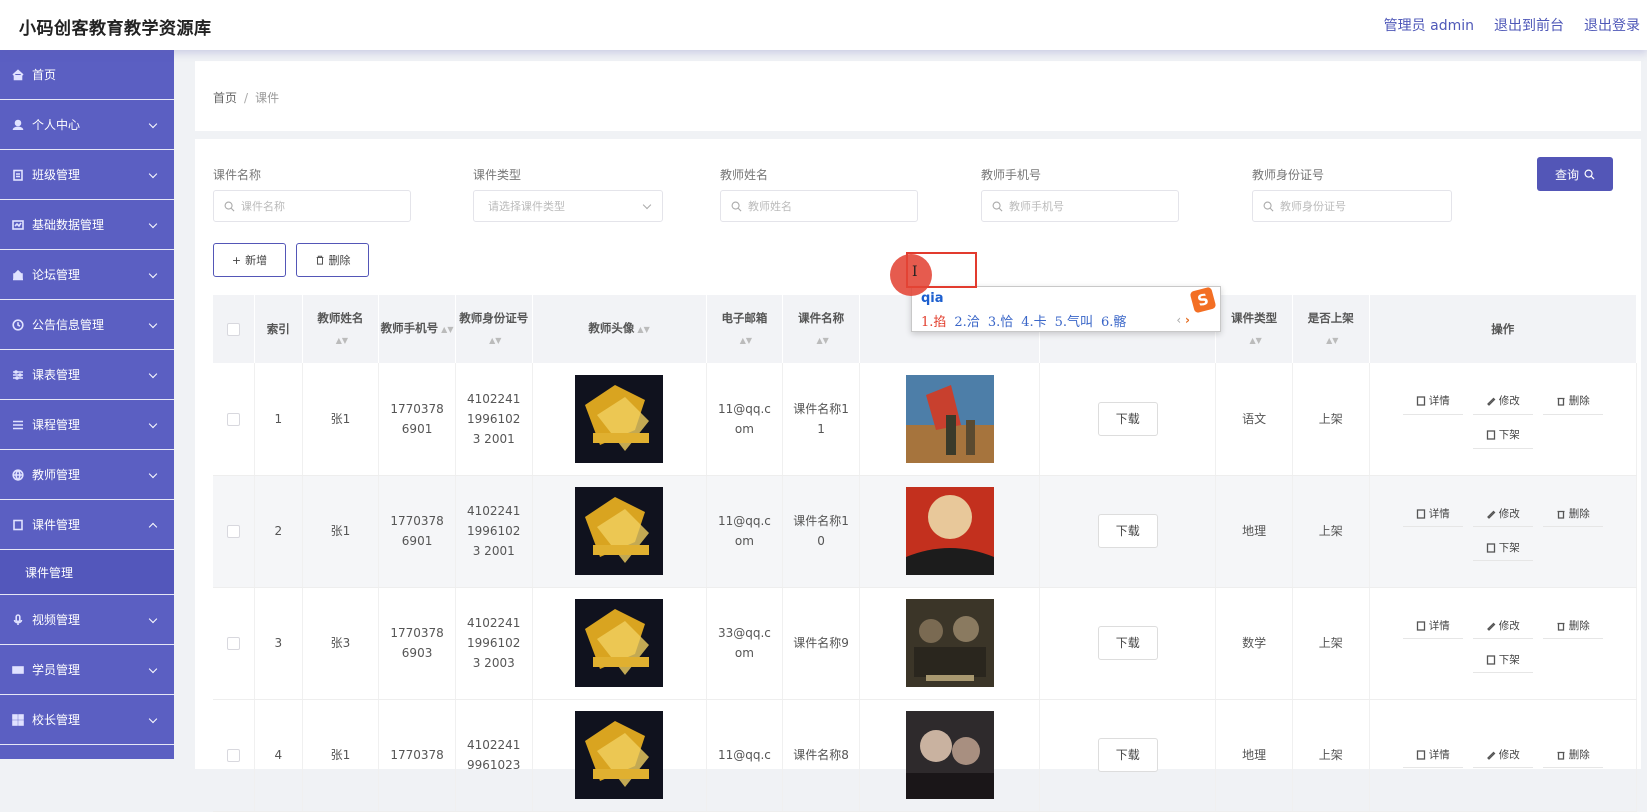 This screenshot has height=812, width=1647. I want to click on ime-candidate: 1.掐, so click(933, 320).